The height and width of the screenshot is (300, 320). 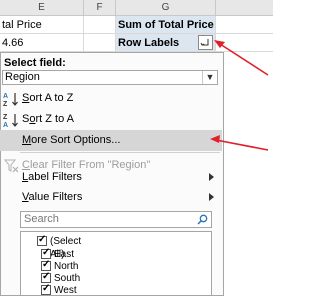 I want to click on cell-h2, so click(x=244, y=43).